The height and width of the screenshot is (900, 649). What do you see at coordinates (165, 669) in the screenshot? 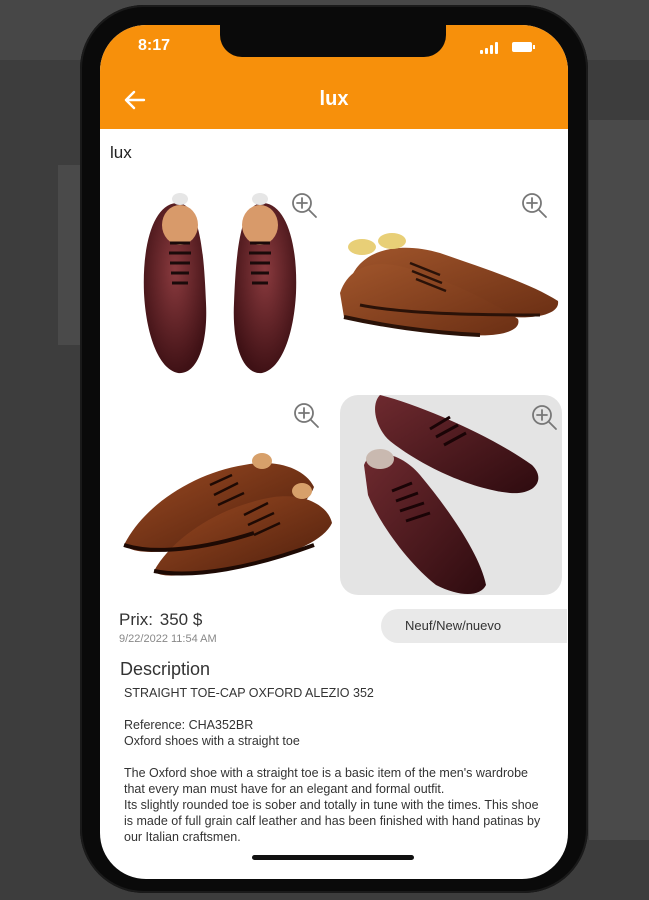
I see `description-heading: Description` at bounding box center [165, 669].